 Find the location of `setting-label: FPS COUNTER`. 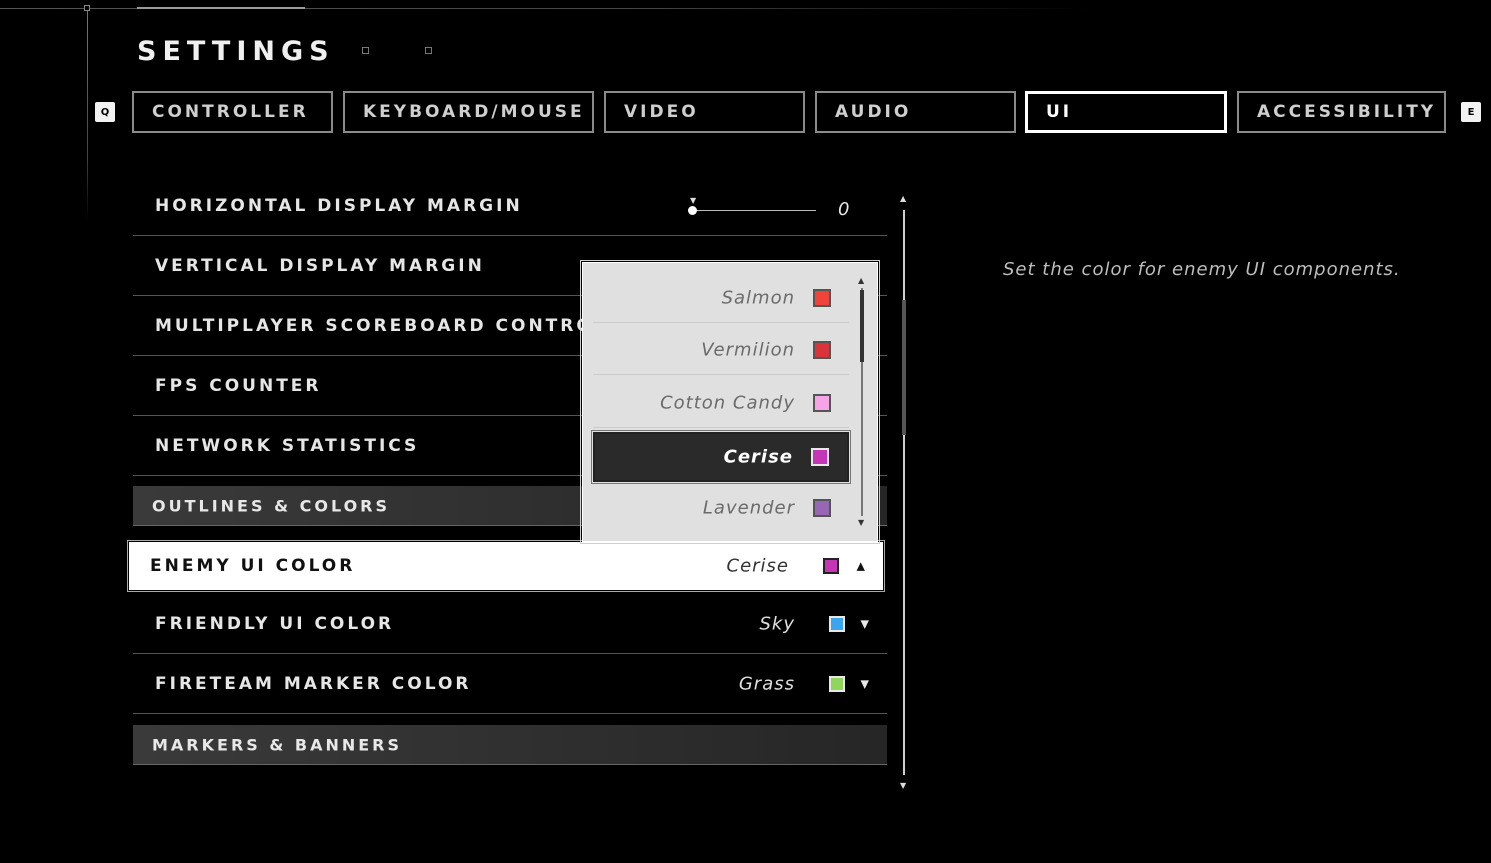

setting-label: FPS COUNTER is located at coordinates (238, 385).